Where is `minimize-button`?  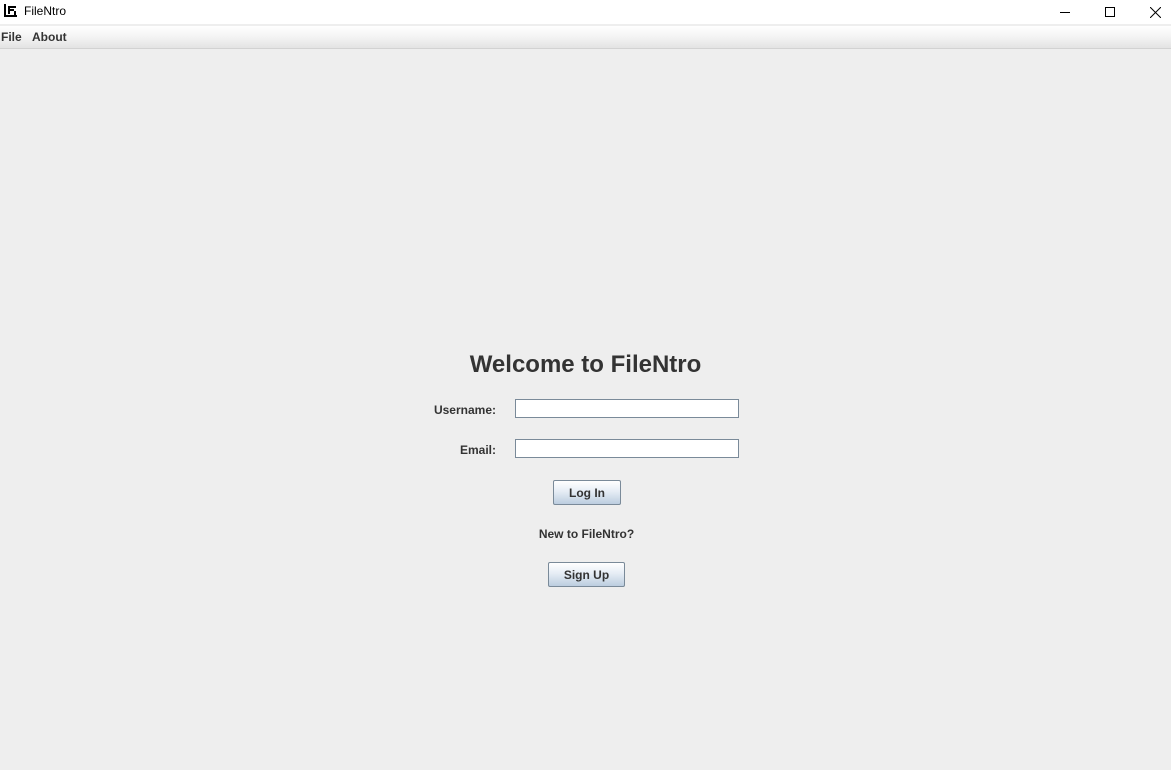 minimize-button is located at coordinates (1065, 12).